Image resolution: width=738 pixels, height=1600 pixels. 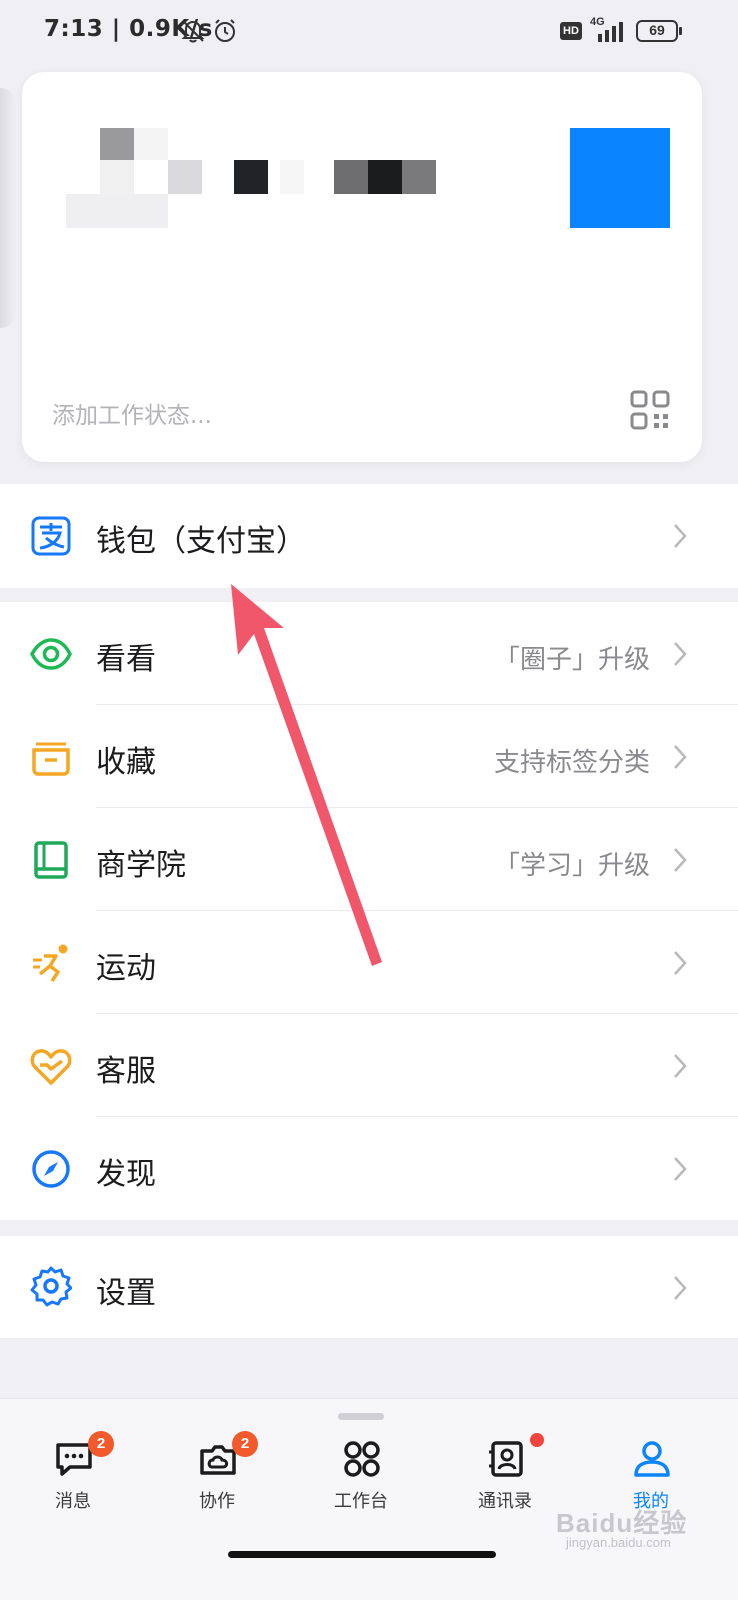 I want to click on drag-handle, so click(x=361, y=1416).